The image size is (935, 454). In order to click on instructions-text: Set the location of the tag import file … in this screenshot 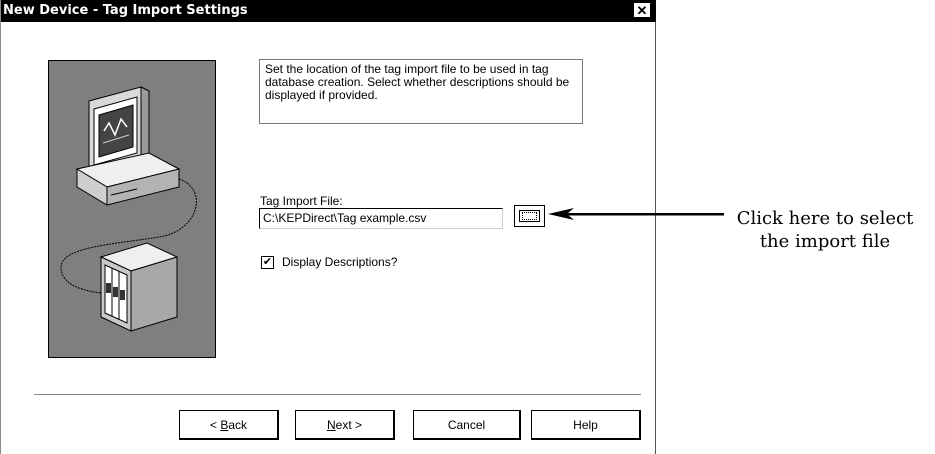, I will do `click(421, 91)`.